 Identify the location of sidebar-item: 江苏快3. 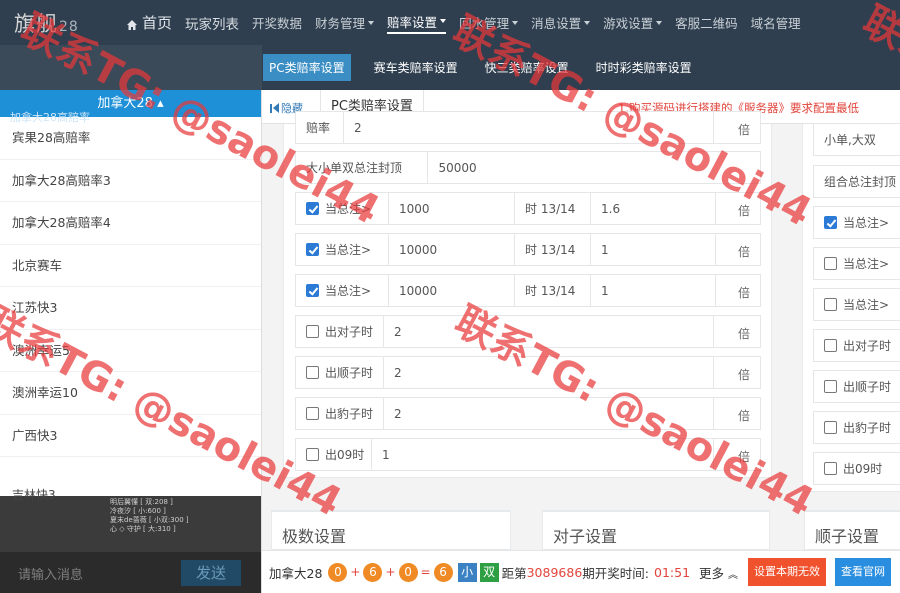
(130, 308).